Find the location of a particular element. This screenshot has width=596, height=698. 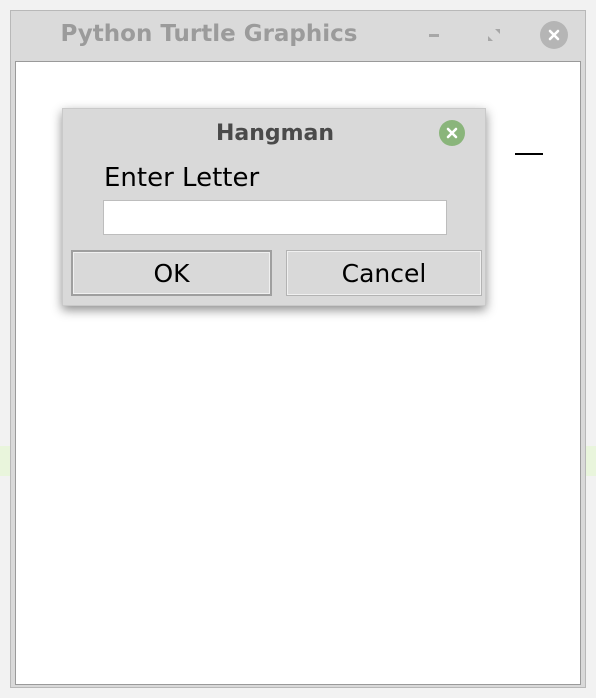

ok-button: OK is located at coordinates (171, 273).